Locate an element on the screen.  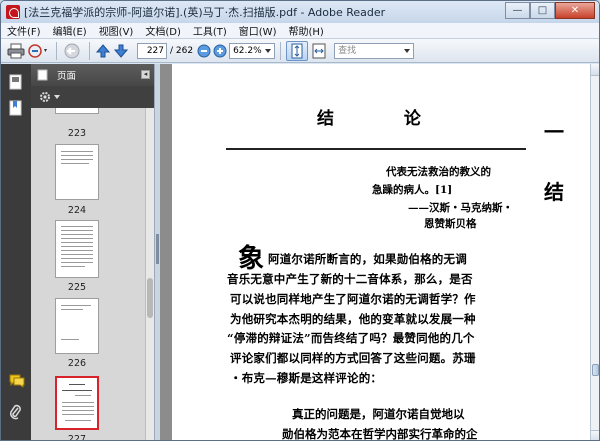
zoom-in-button is located at coordinates (220, 51).